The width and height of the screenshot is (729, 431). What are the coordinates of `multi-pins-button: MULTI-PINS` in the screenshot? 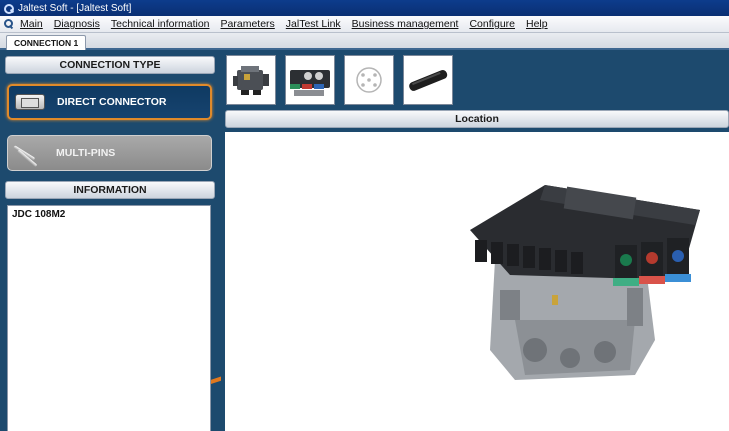 It's located at (109, 153).